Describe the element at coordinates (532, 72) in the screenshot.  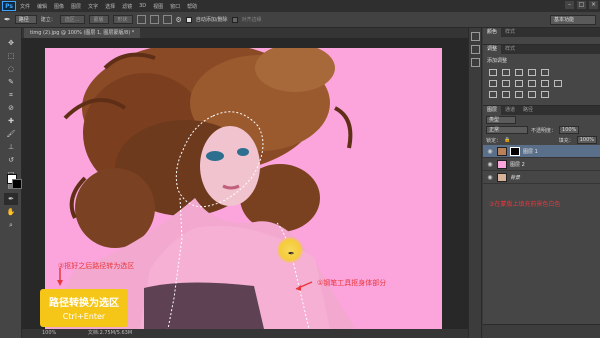
I see `exposure-icon` at that location.